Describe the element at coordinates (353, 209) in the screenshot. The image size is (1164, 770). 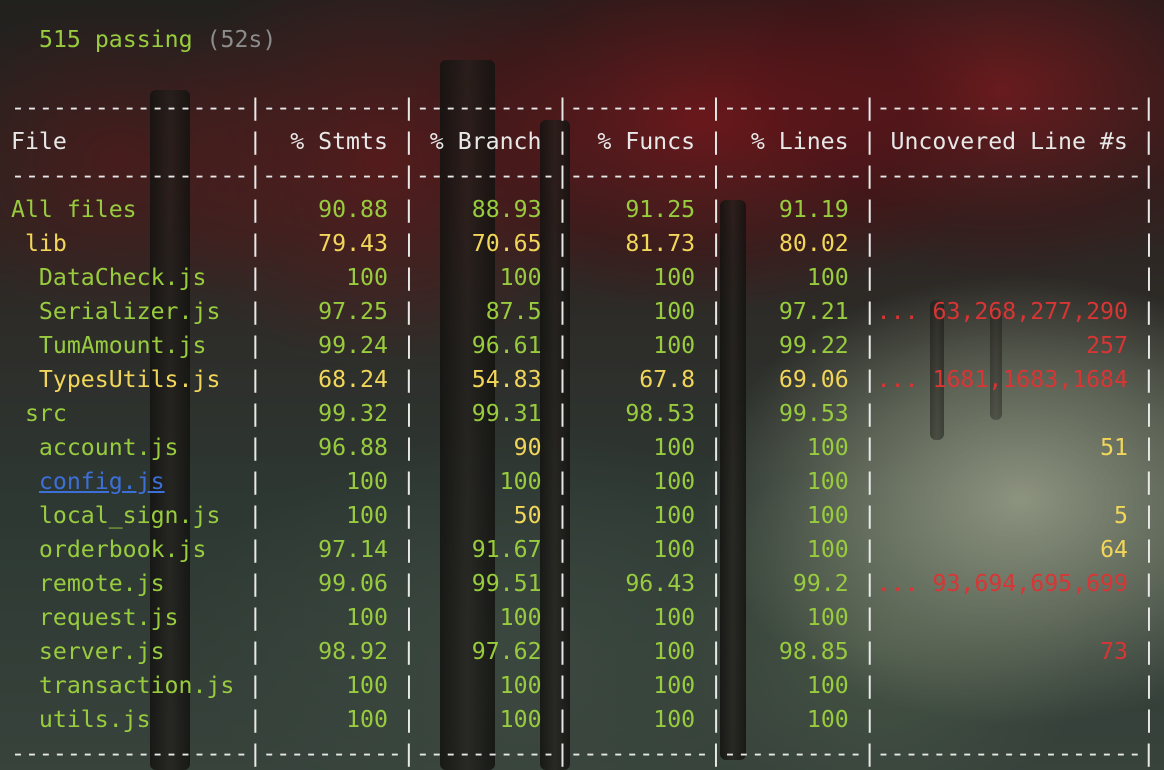
I see `stmts-percent: 90.88` at that location.